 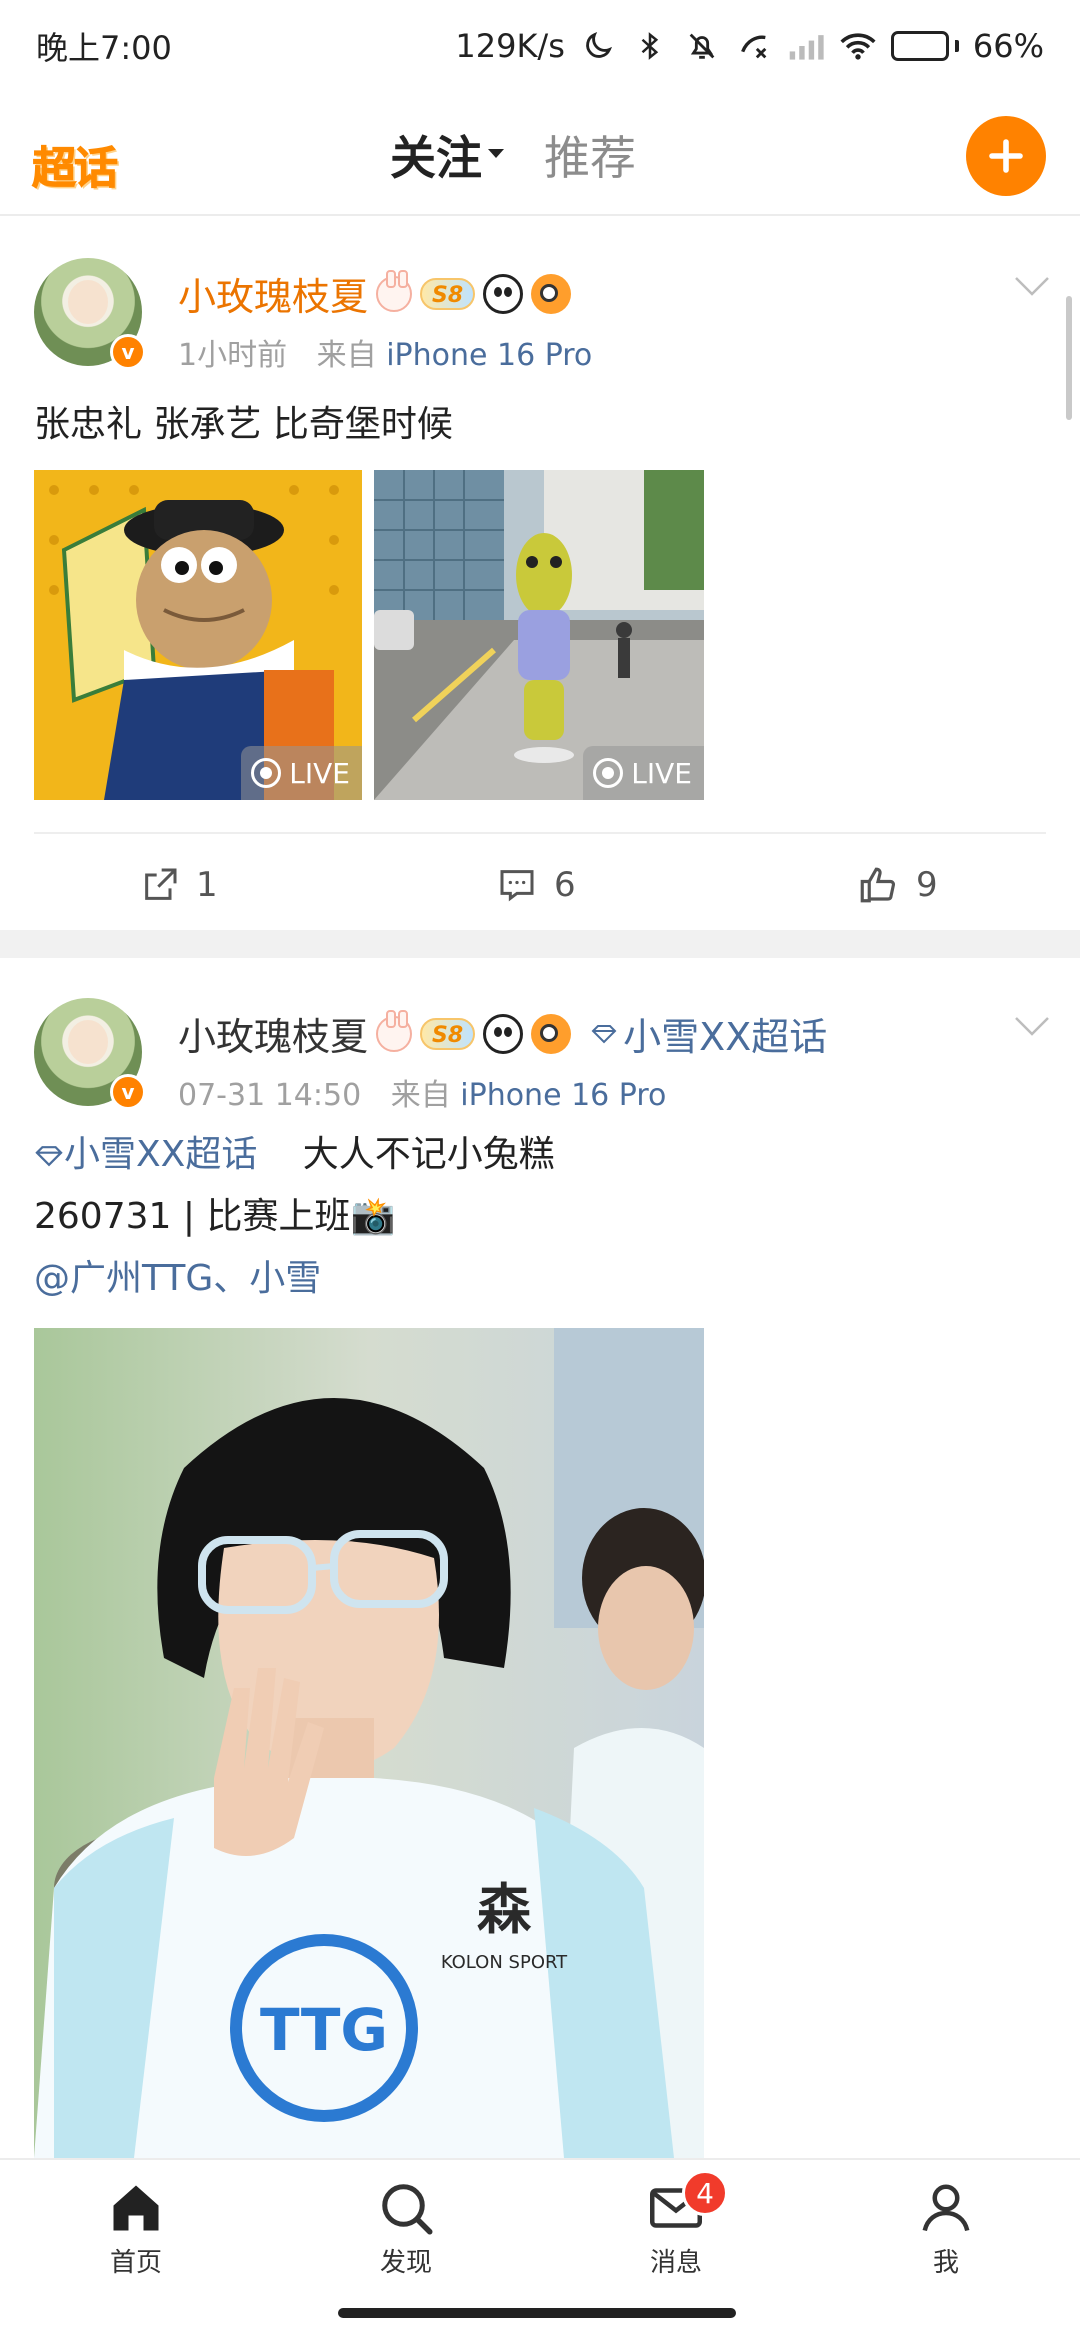 What do you see at coordinates (676, 2224) in the screenshot?
I see `nav-messages: 消息 4` at bounding box center [676, 2224].